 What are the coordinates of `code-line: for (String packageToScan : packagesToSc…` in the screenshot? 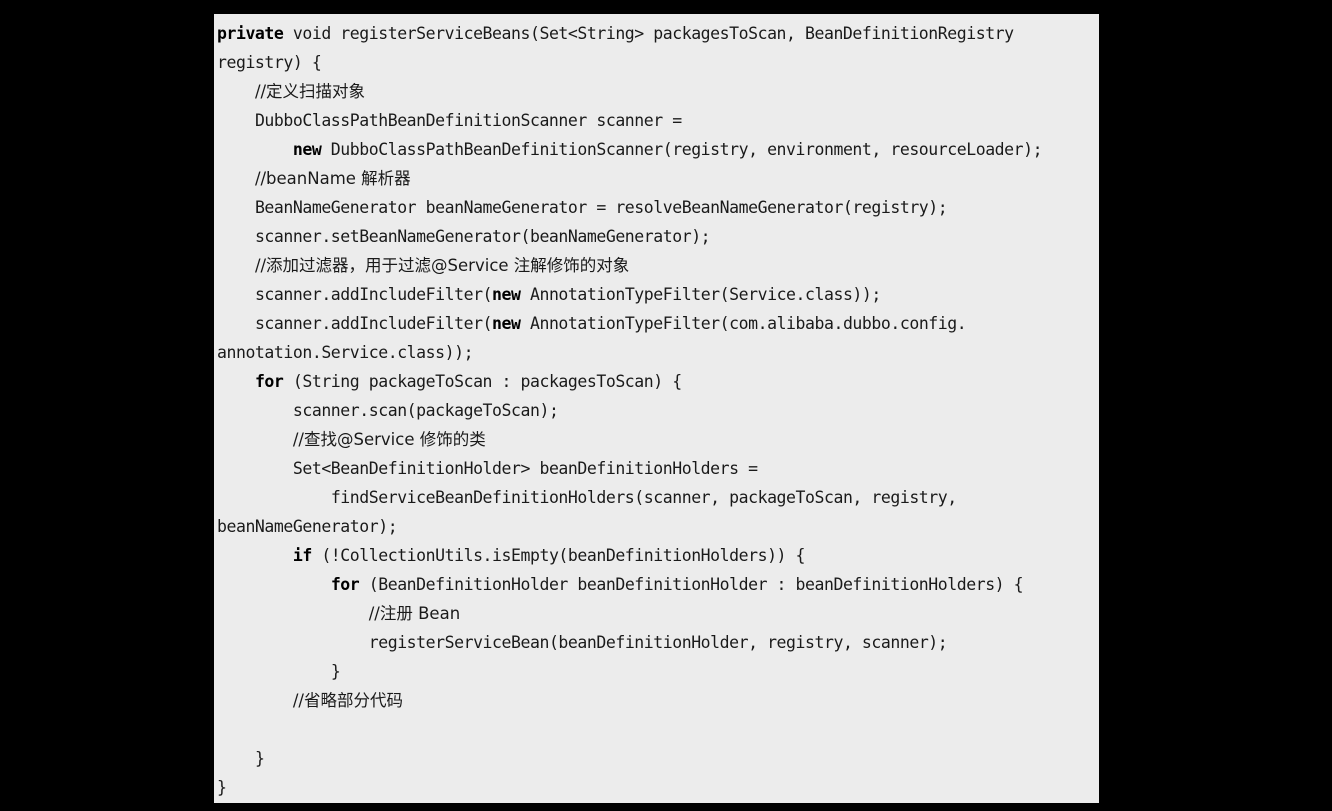 It's located at (629, 381).